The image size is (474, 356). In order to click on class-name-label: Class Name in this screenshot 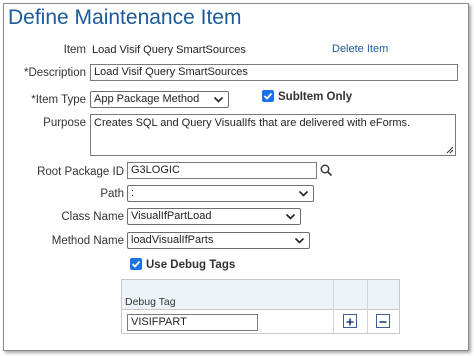, I will do `click(92, 217)`.